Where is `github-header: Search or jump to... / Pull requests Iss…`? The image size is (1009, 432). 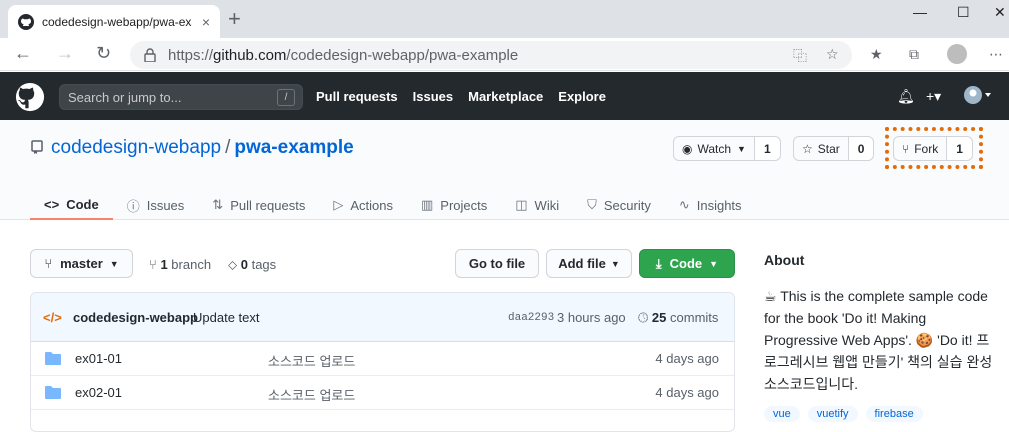 github-header: Search or jump to... / Pull requests Iss… is located at coordinates (504, 96).